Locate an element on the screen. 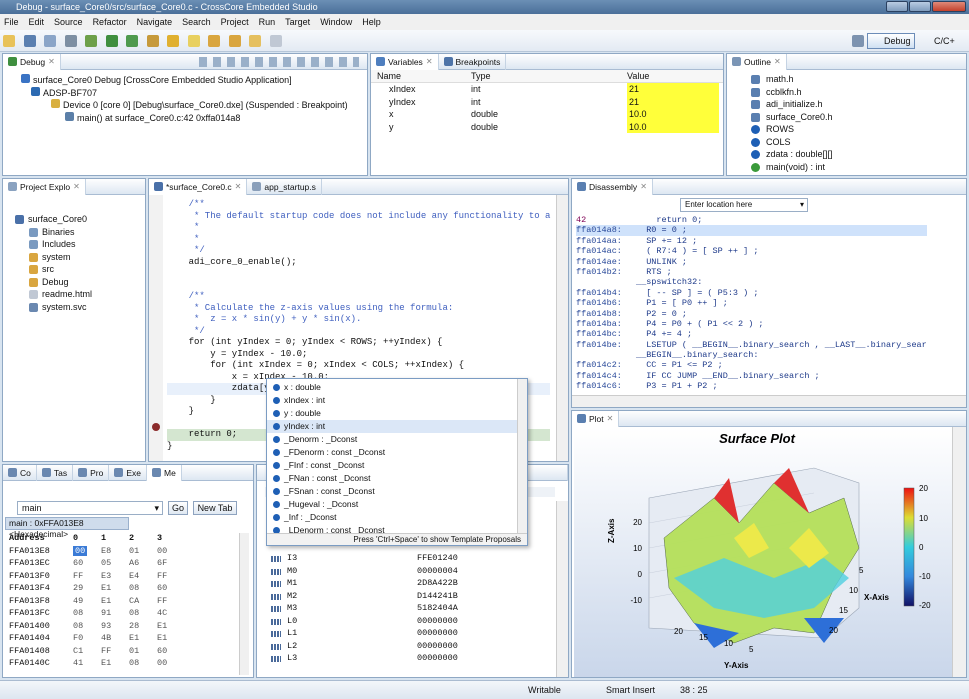  memory-rendering-tab: main : 0xFFA013E8 <Hexadecimal> is located at coordinates (67, 528).